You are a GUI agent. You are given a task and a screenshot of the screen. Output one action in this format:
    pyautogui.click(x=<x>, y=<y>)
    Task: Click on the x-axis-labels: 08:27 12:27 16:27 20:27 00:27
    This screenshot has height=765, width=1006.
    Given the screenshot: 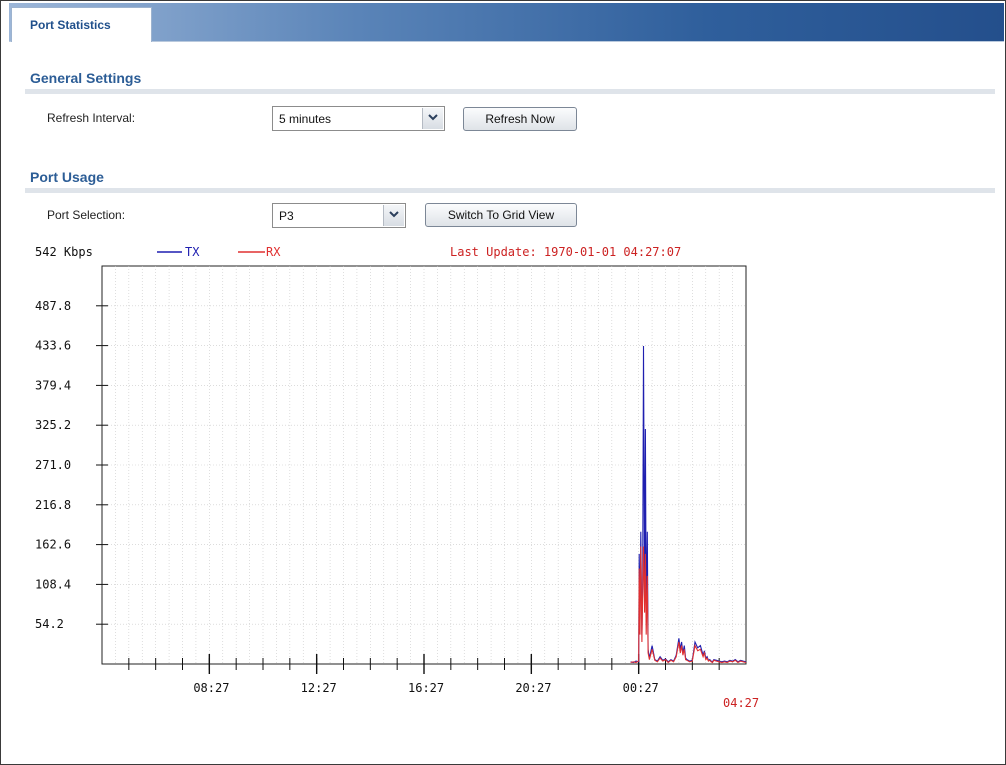 What is the action you would take?
    pyautogui.click(x=425, y=688)
    